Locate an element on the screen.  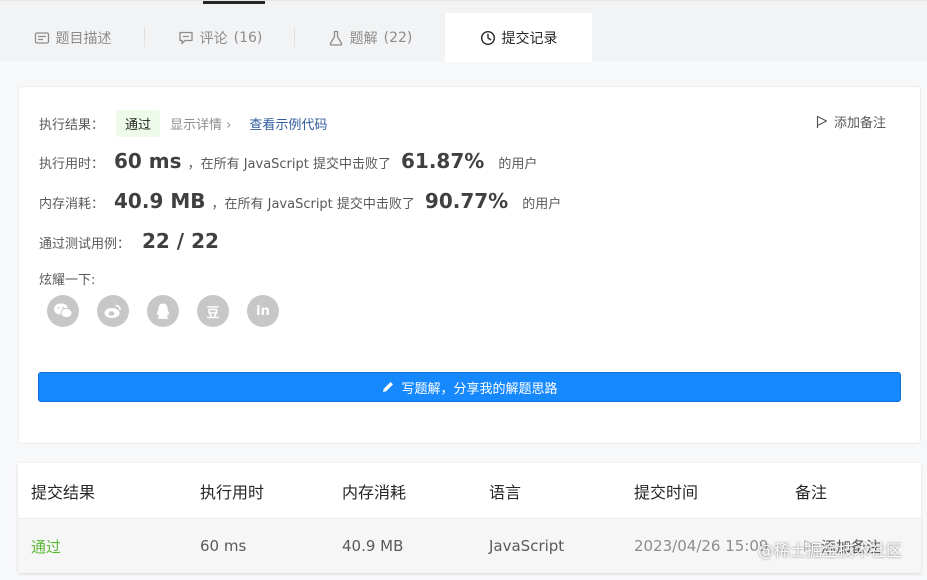
tab-solutions: 题解 (22) is located at coordinates (370, 37).